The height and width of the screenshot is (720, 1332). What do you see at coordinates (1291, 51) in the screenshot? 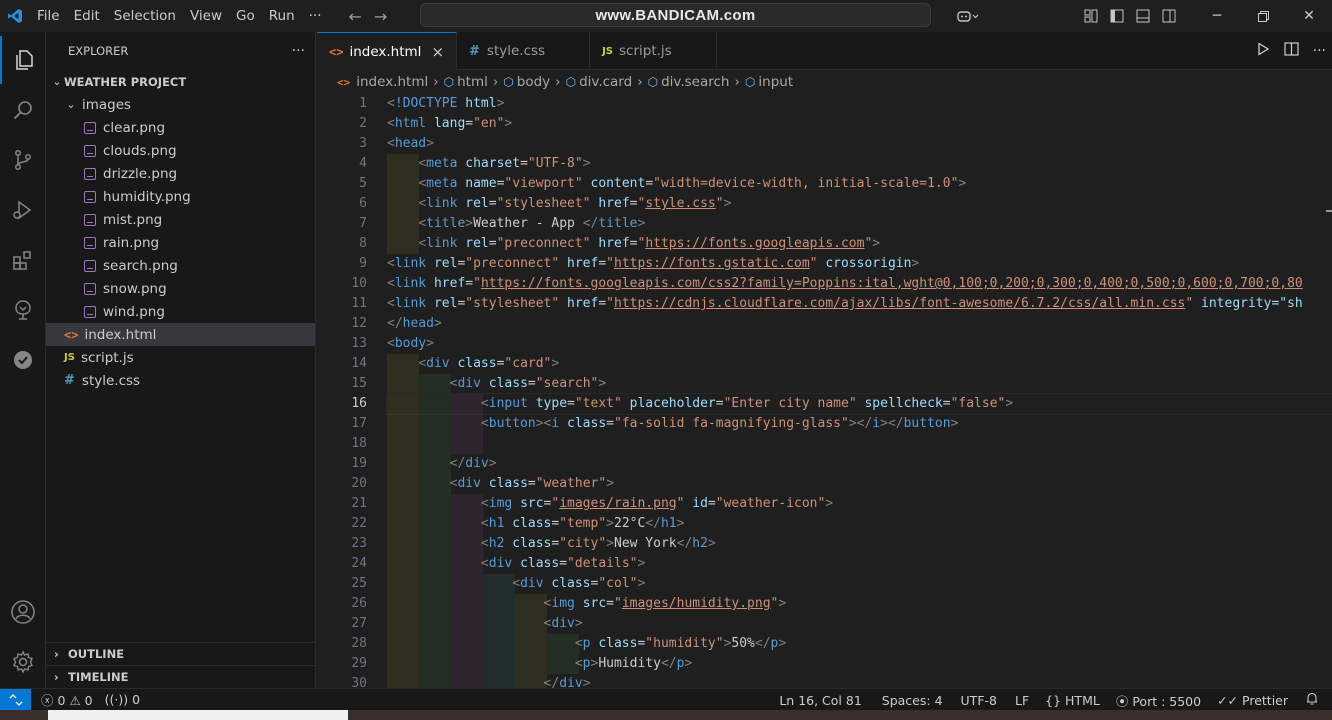
I see `split-editor-icon` at bounding box center [1291, 51].